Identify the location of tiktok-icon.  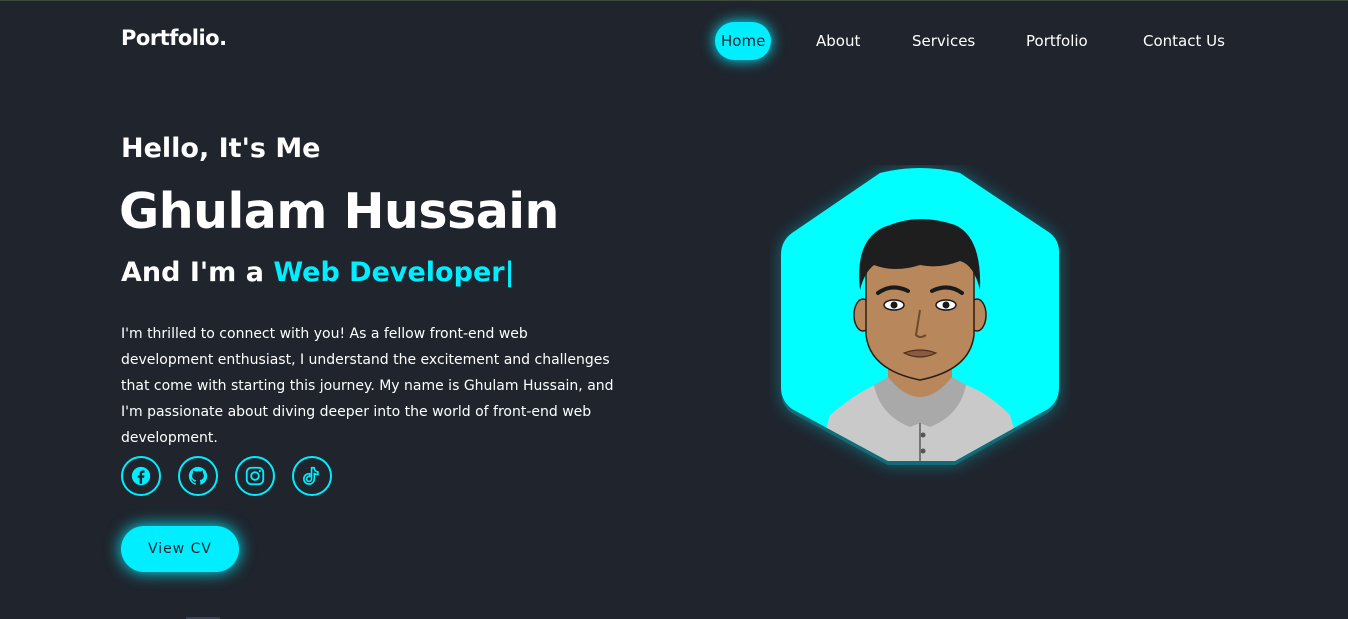
(311, 475).